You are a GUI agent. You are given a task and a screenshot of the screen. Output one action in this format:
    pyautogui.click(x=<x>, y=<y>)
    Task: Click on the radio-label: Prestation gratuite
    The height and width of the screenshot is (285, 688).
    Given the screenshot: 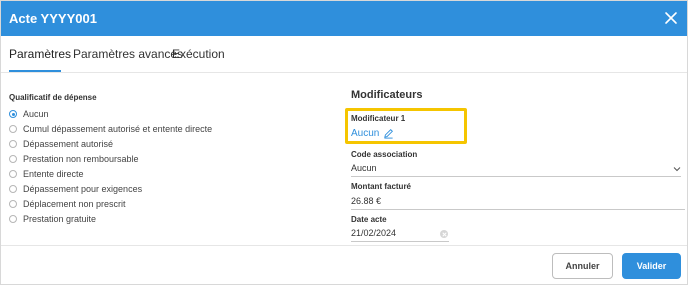 What is the action you would take?
    pyautogui.click(x=60, y=219)
    